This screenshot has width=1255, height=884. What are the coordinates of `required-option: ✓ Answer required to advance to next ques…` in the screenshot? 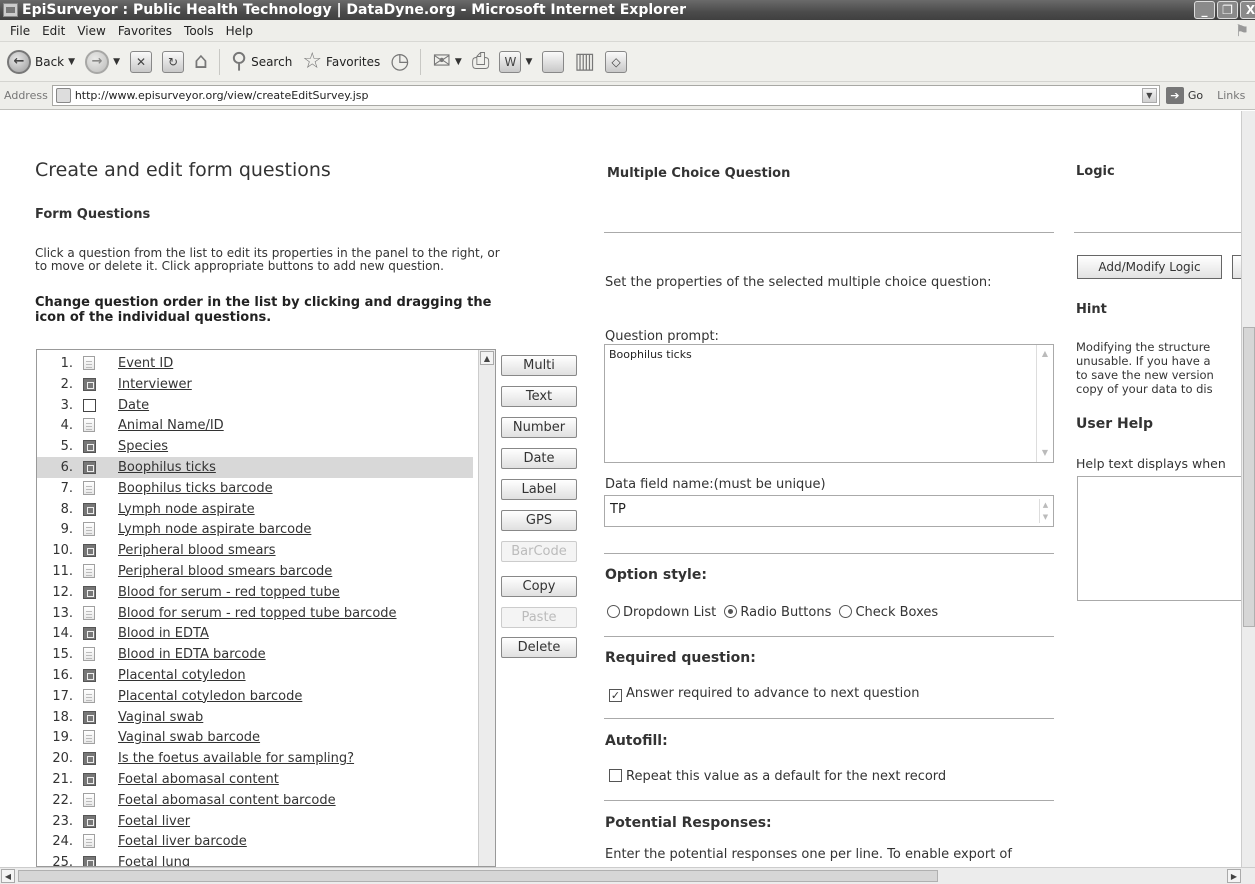 It's located at (764, 694).